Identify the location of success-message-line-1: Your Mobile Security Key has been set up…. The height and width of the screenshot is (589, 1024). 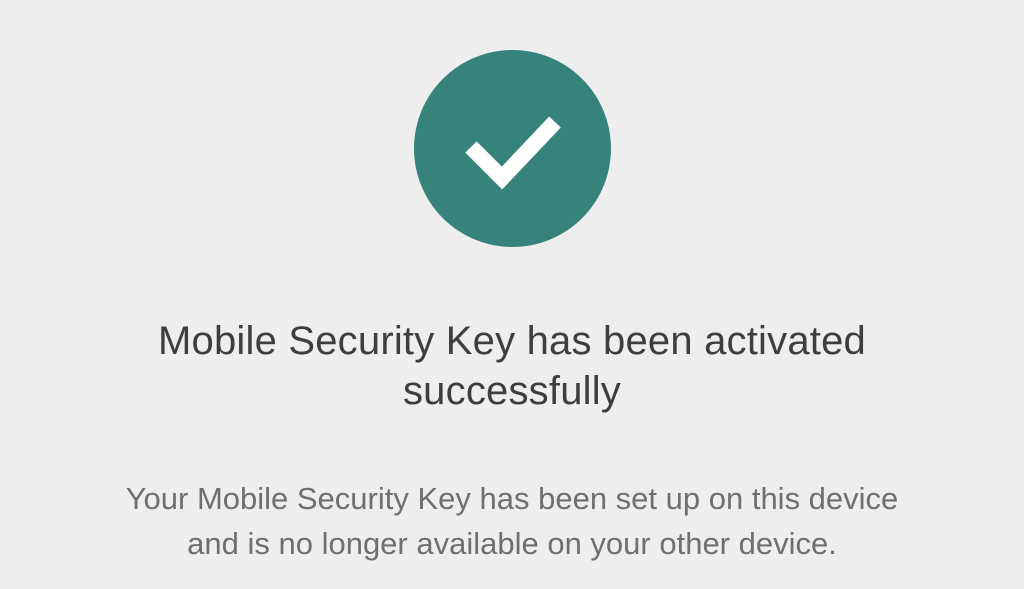
(512, 498).